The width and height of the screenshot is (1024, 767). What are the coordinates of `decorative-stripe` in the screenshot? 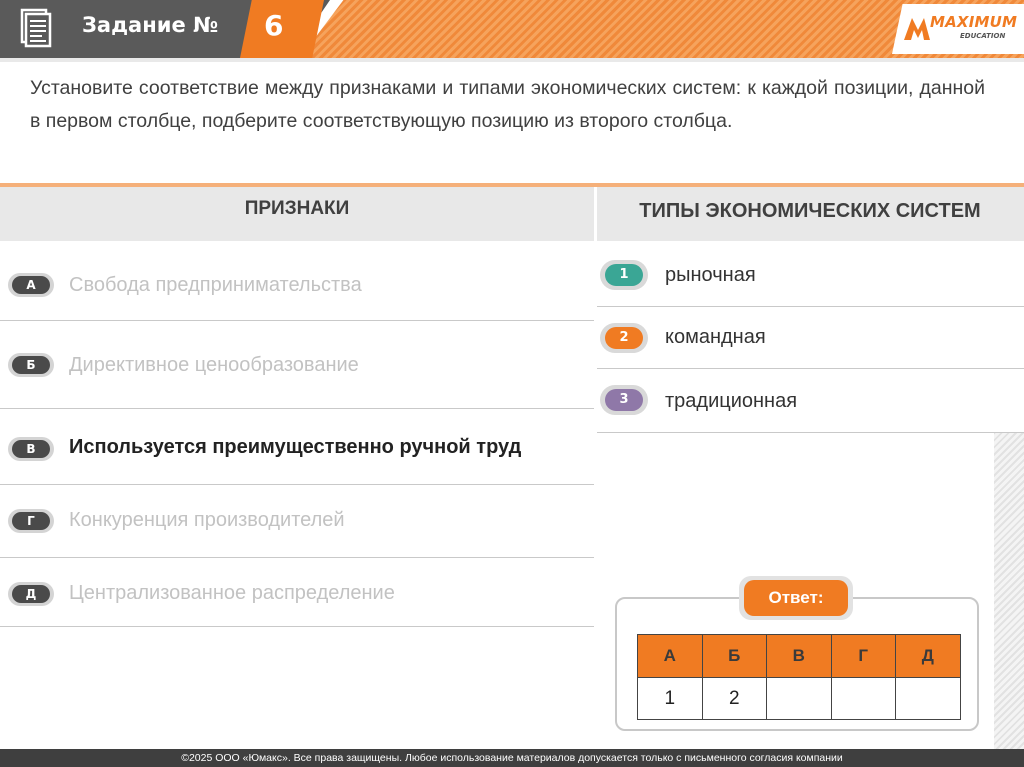 It's located at (1009, 590).